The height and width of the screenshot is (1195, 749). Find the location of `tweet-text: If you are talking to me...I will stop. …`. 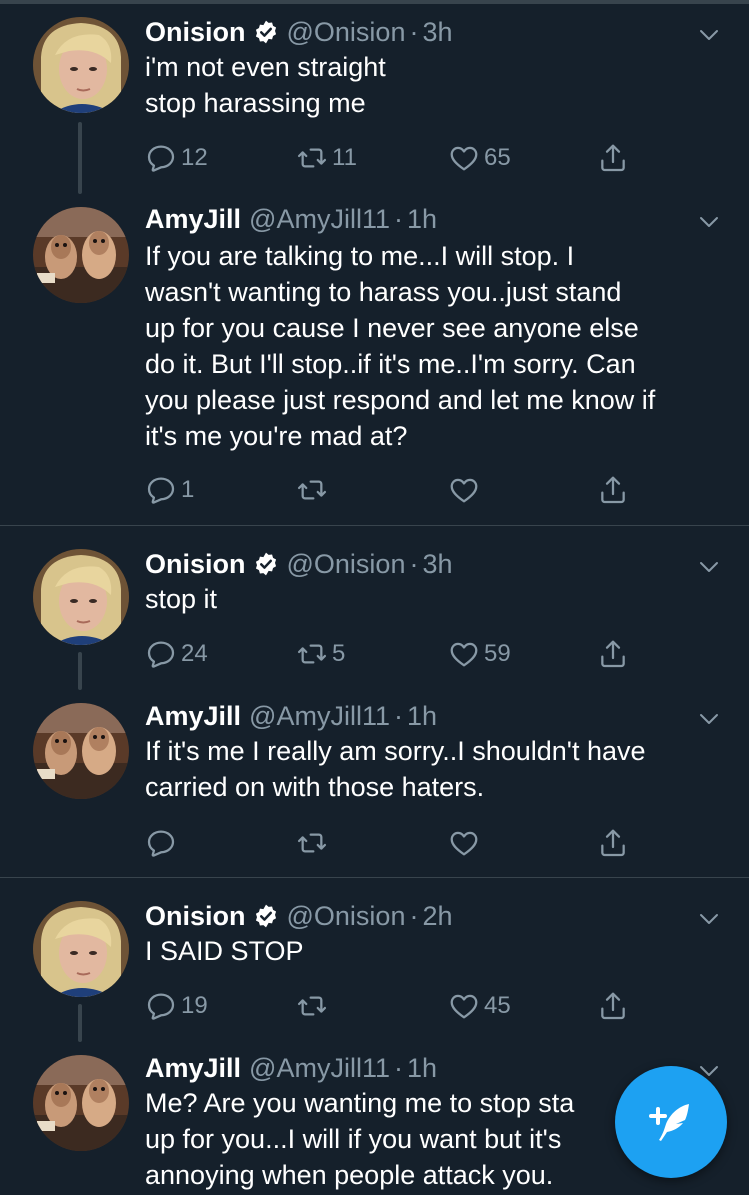

tweet-text: If you are talking to me...I will stop. … is located at coordinates (435, 346).